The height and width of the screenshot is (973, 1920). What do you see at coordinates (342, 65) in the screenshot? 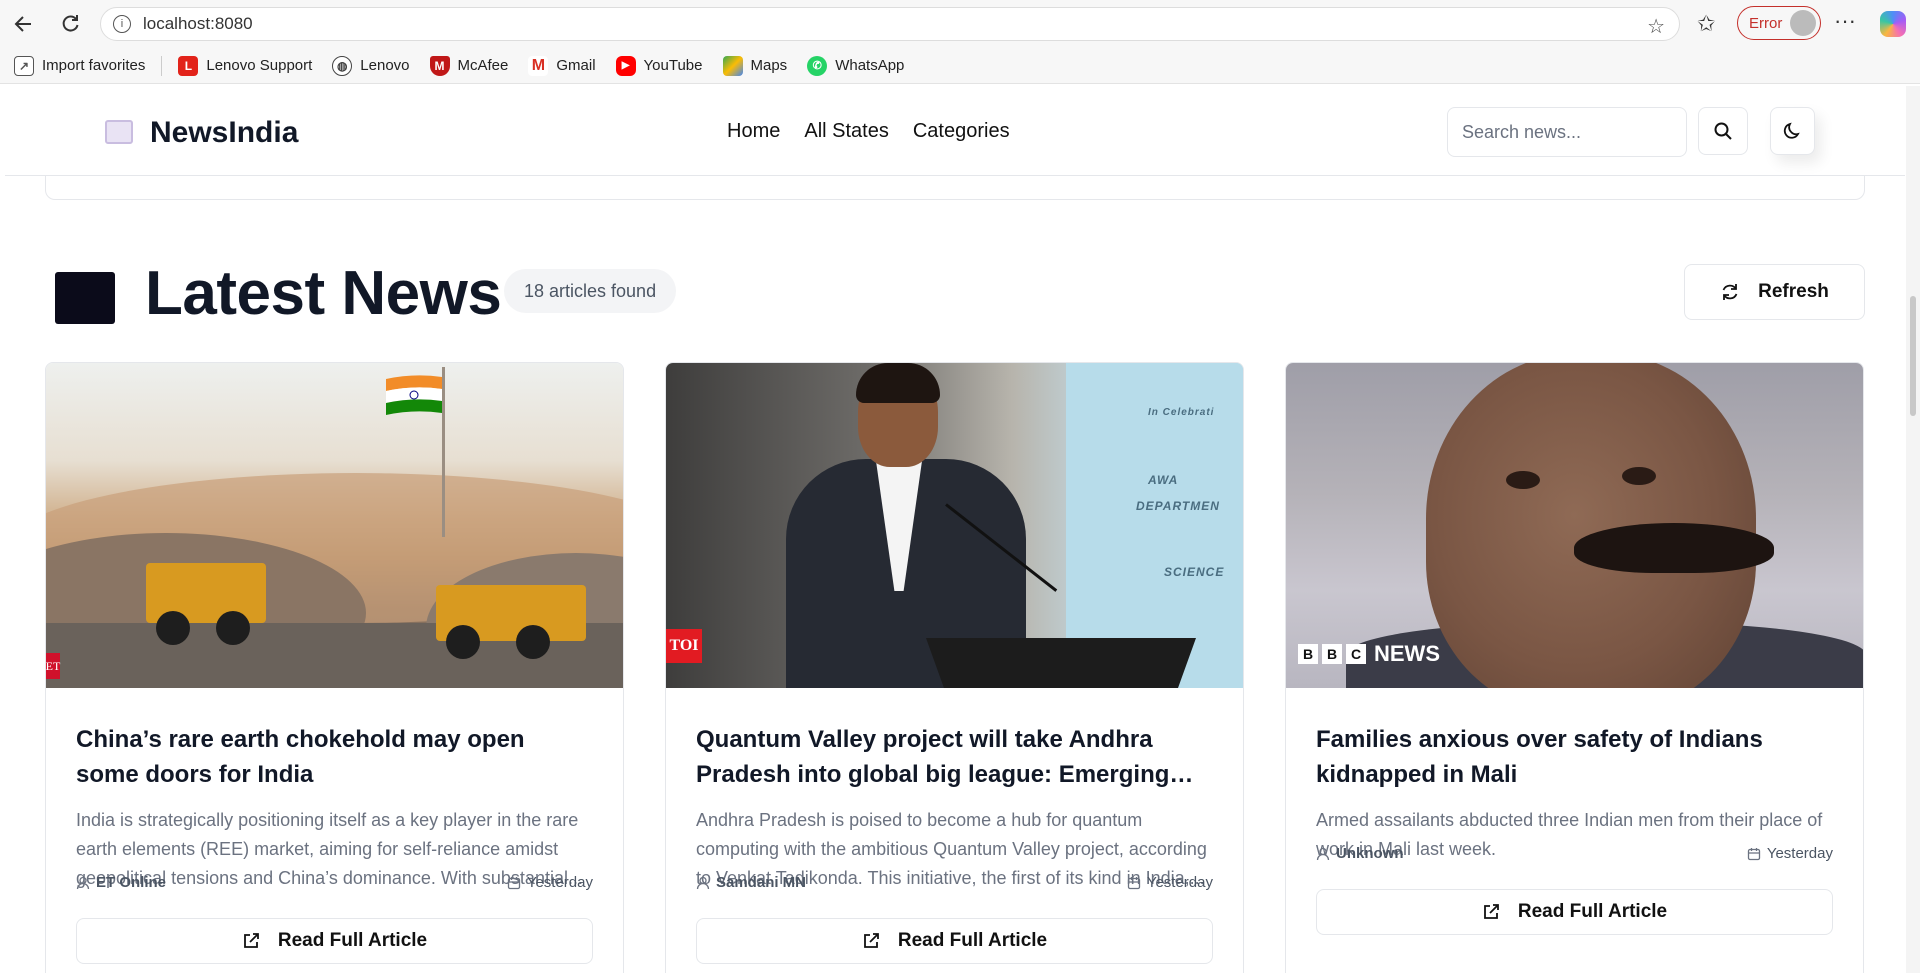
I see `globe-icon: ◍` at bounding box center [342, 65].